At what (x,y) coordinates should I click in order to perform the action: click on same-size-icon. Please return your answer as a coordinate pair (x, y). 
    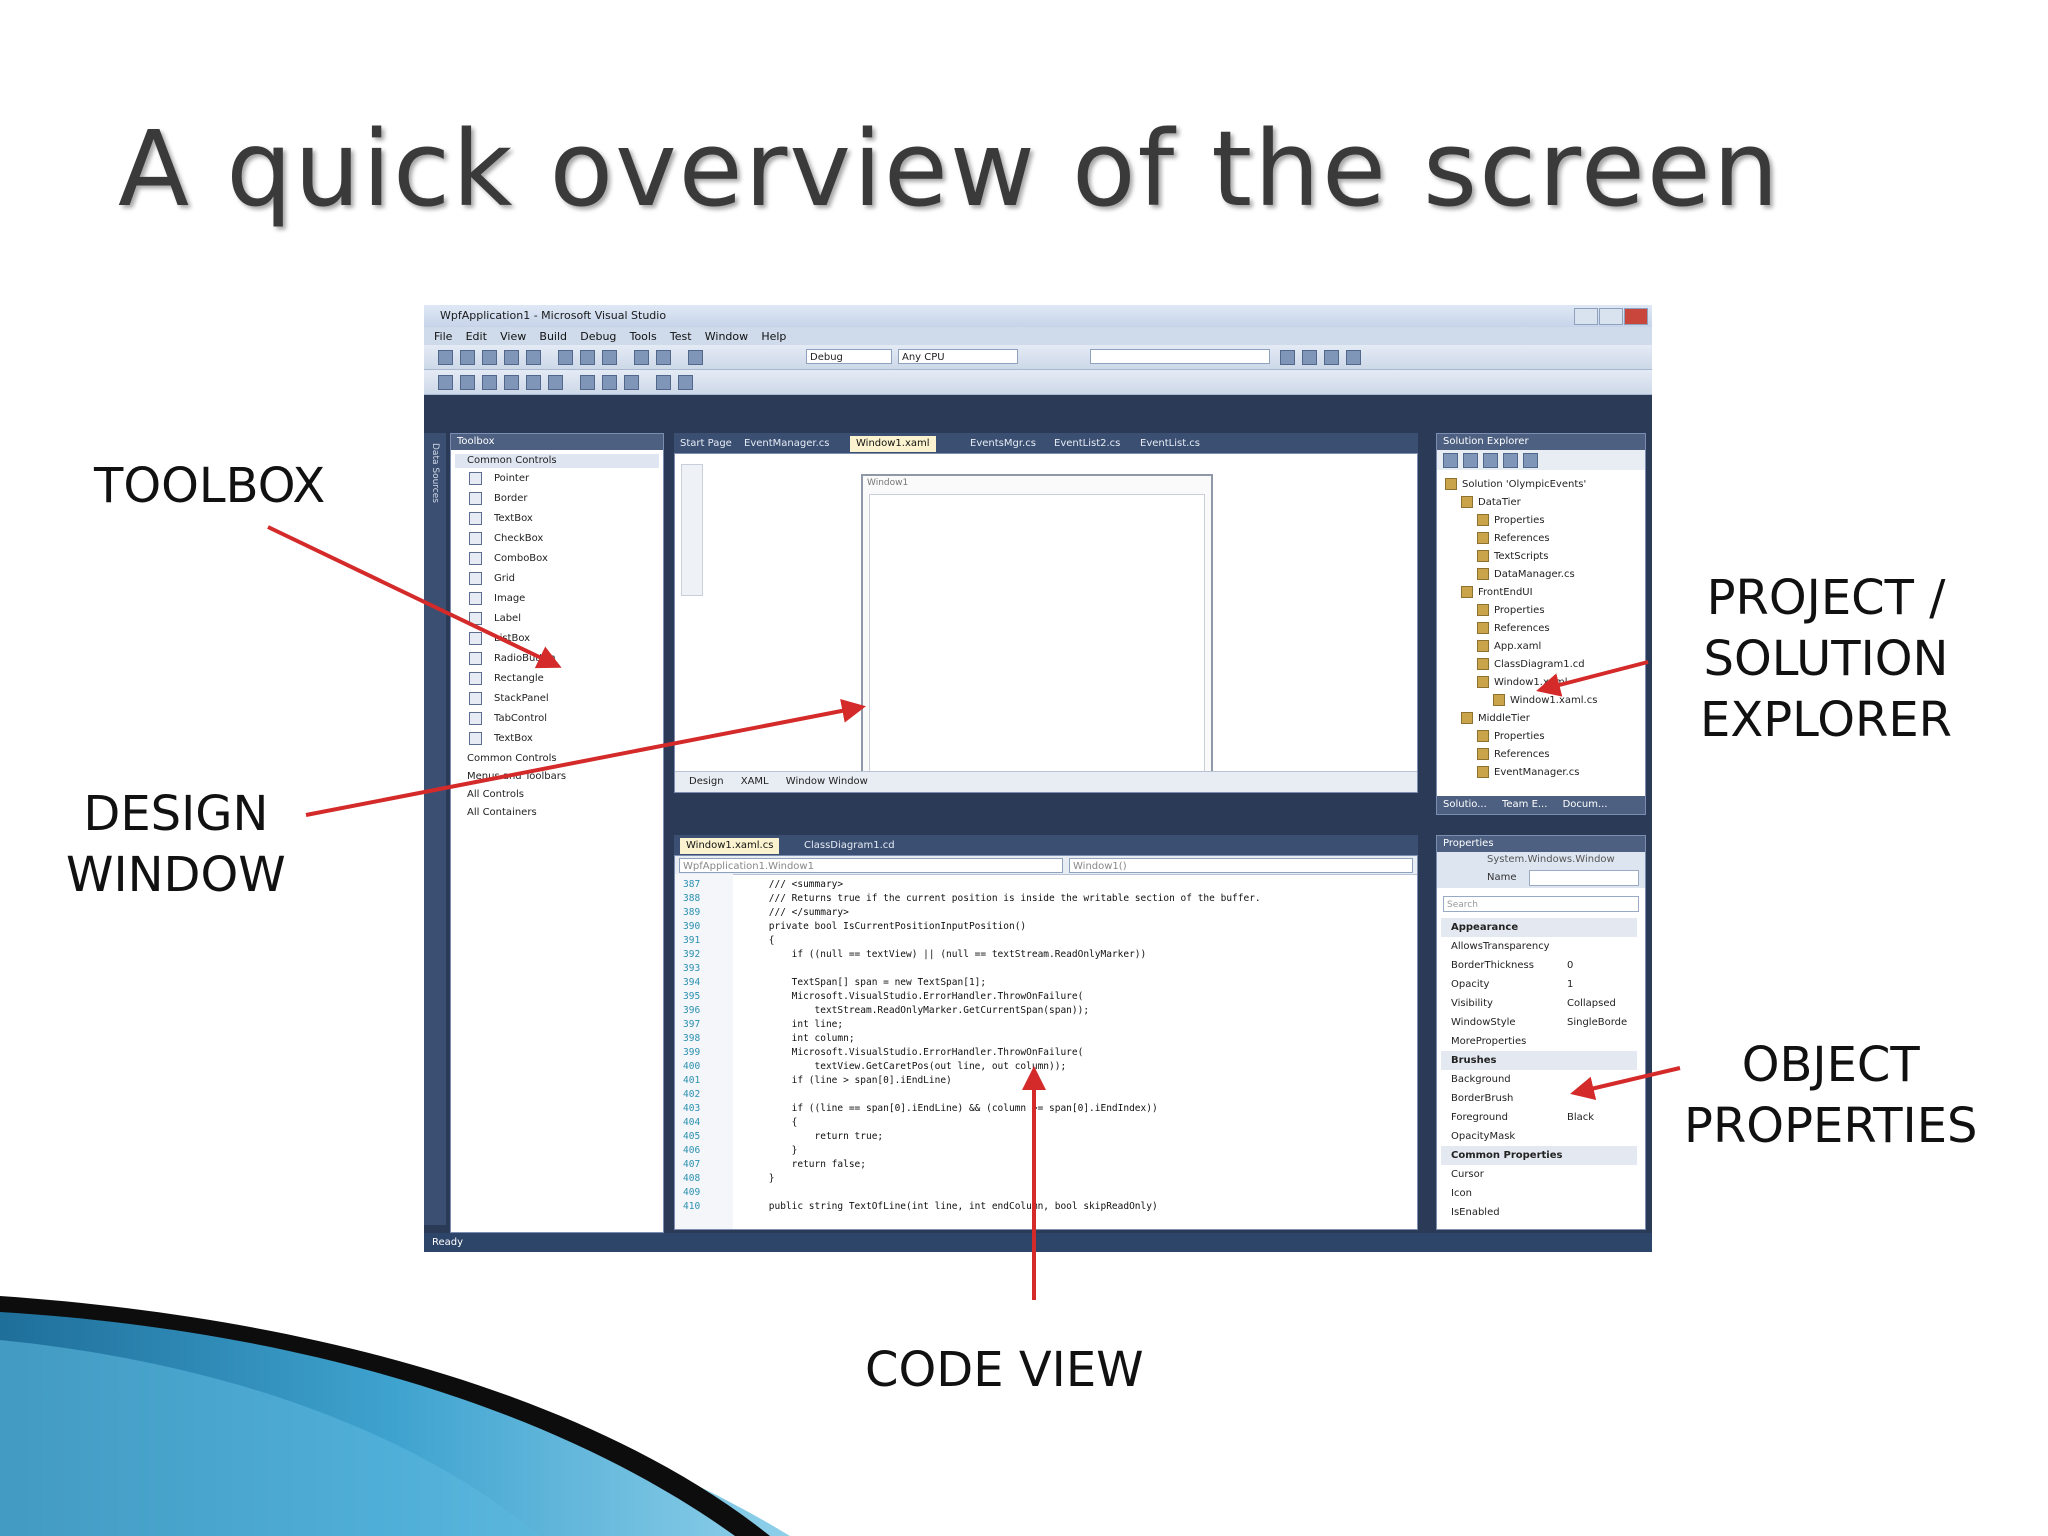
    Looking at the image, I should click on (631, 382).